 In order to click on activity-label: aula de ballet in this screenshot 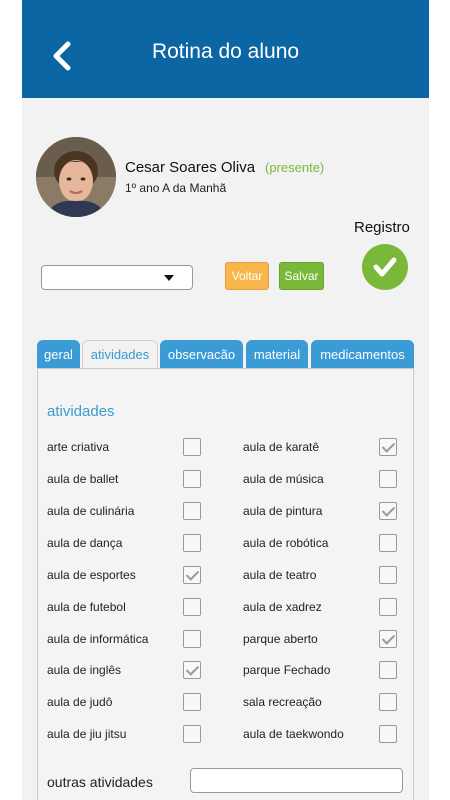, I will do `click(83, 479)`.